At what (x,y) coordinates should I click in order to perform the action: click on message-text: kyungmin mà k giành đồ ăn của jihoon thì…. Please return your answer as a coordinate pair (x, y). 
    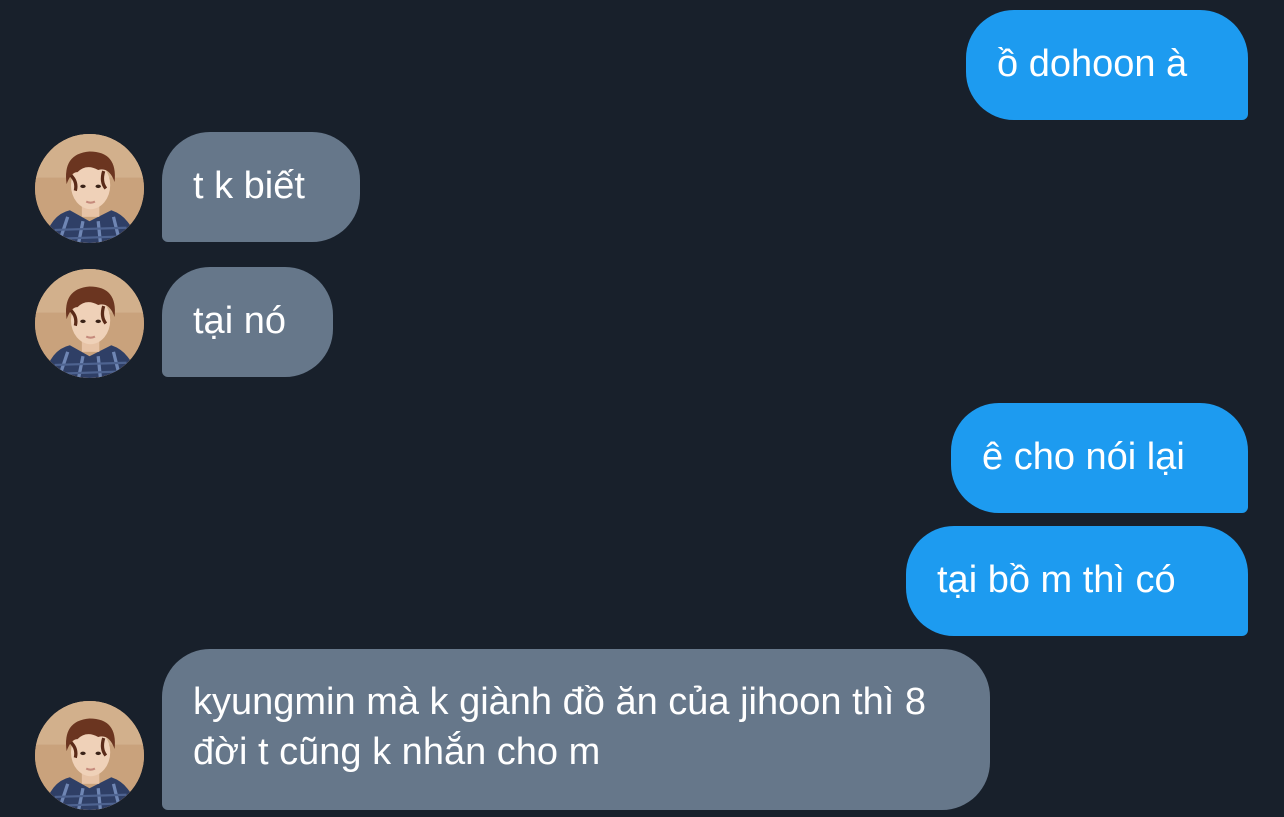
    Looking at the image, I should click on (560, 727).